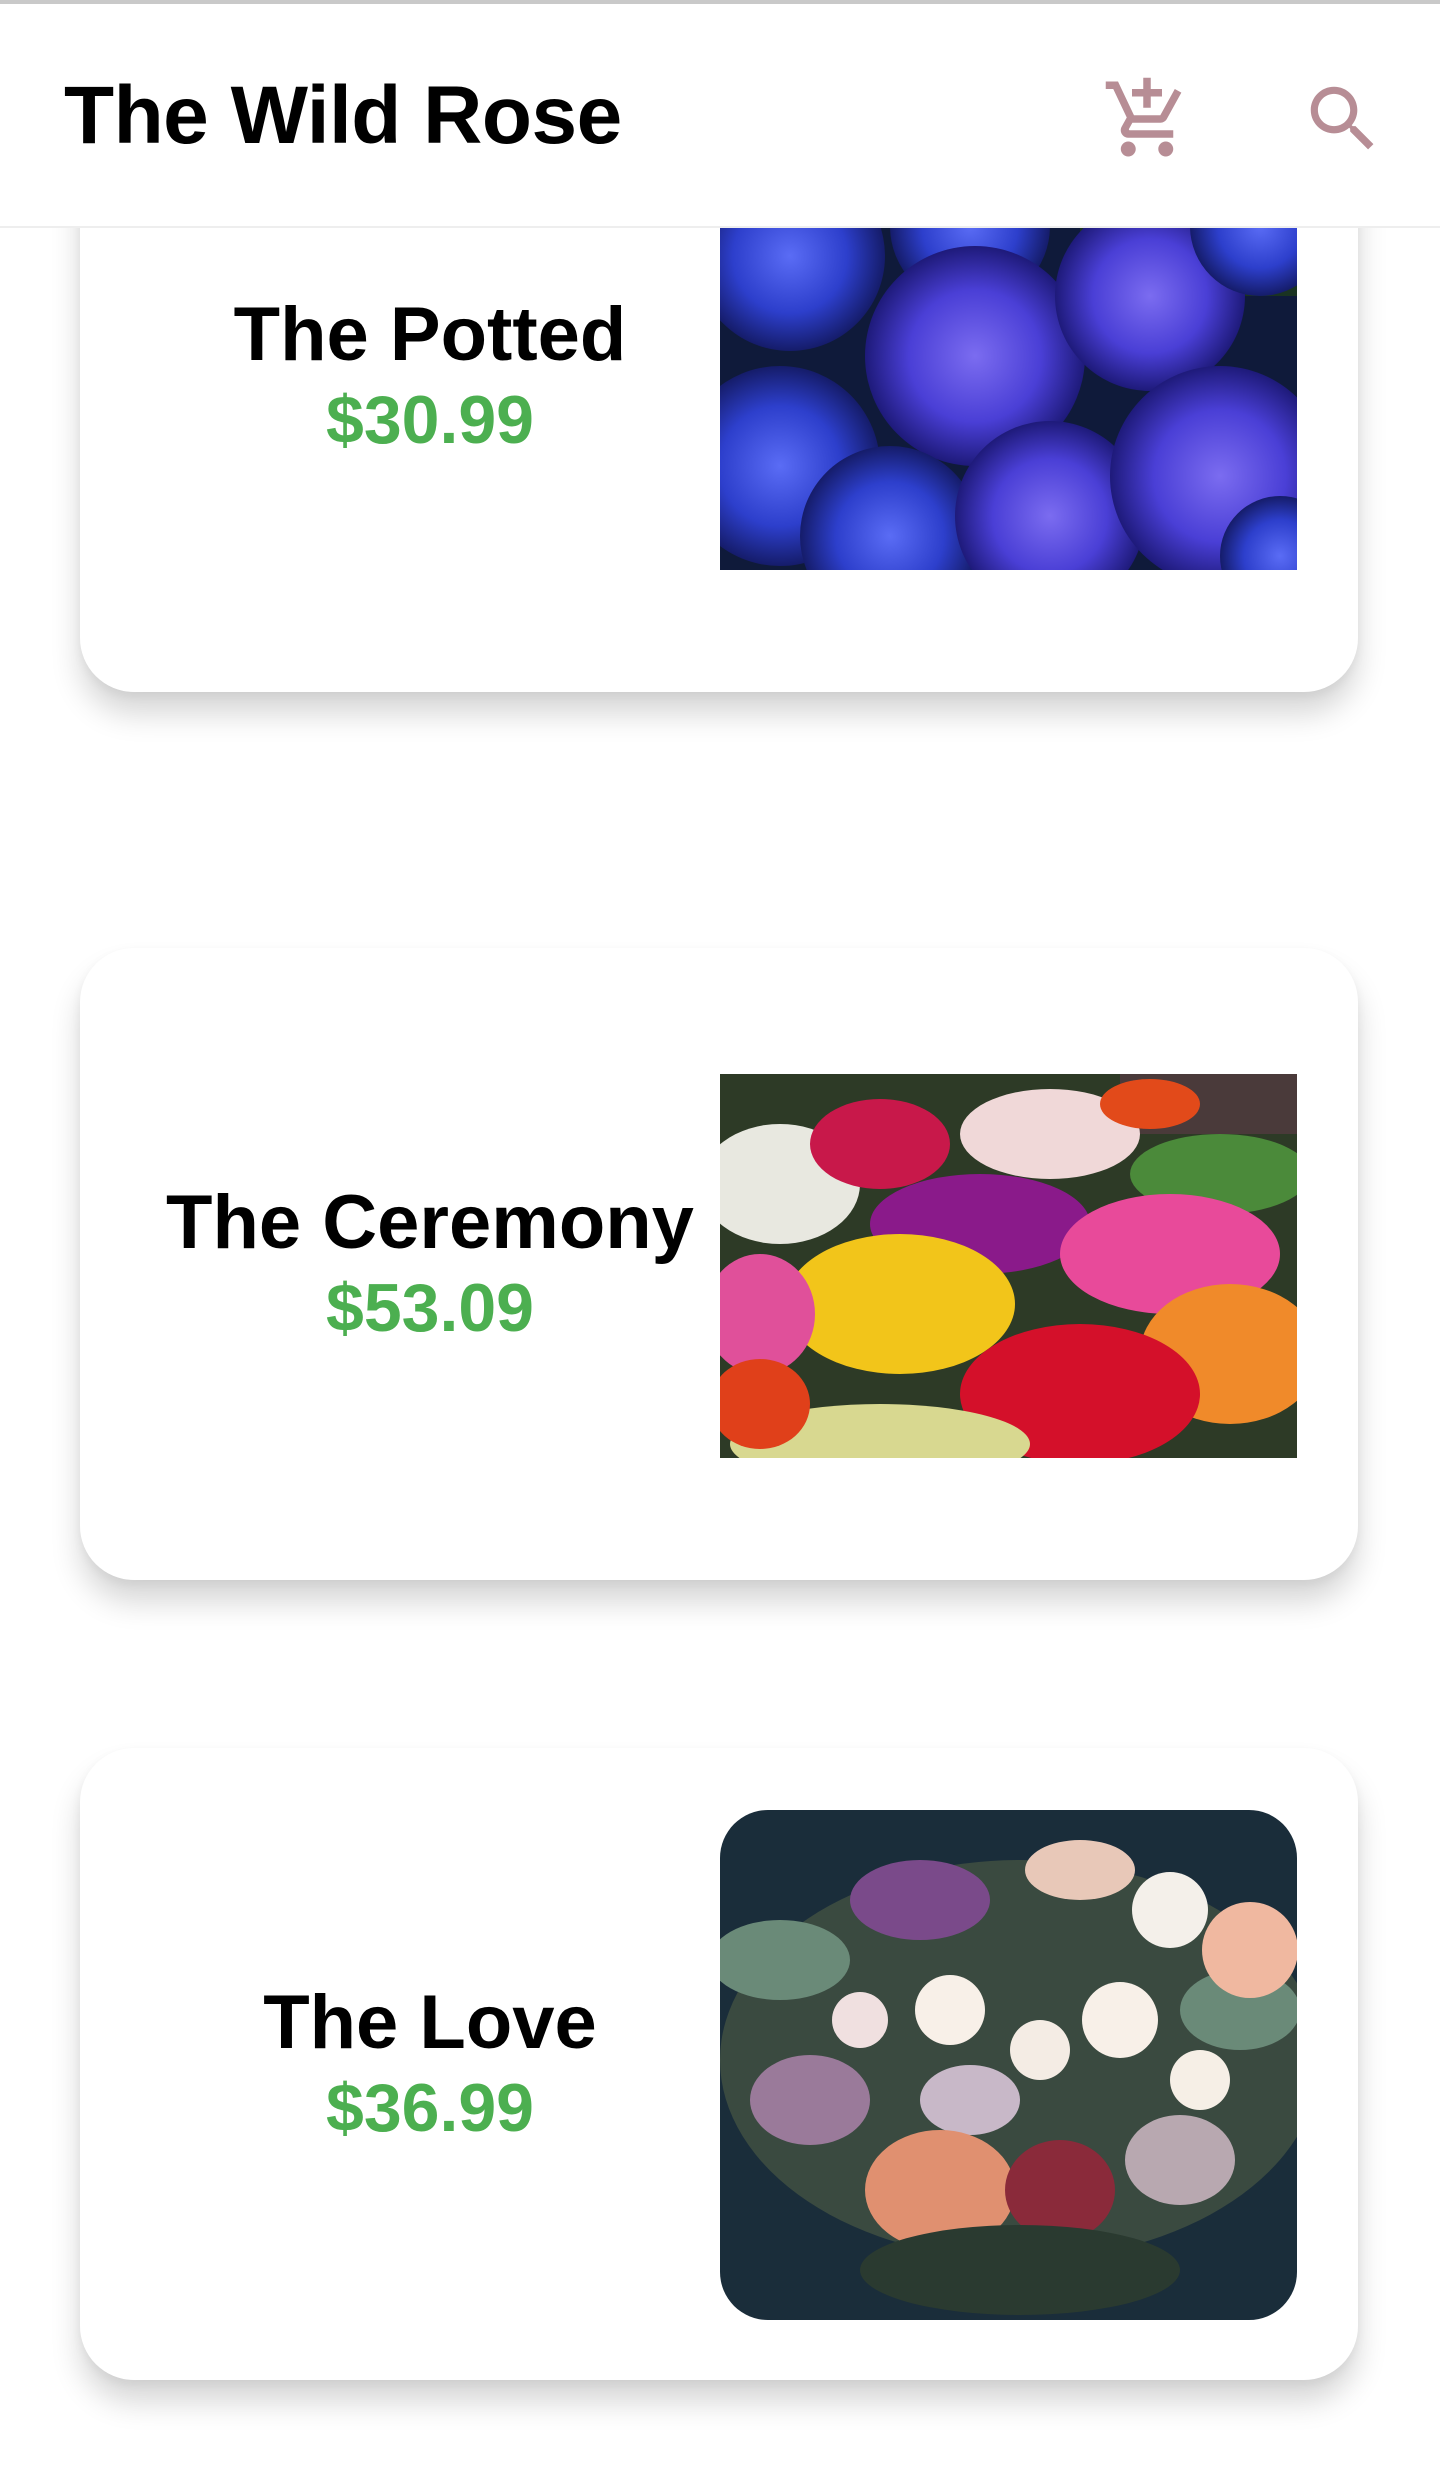 This screenshot has width=1440, height=2467. I want to click on add-shopping-cart-icon, so click(1143, 117).